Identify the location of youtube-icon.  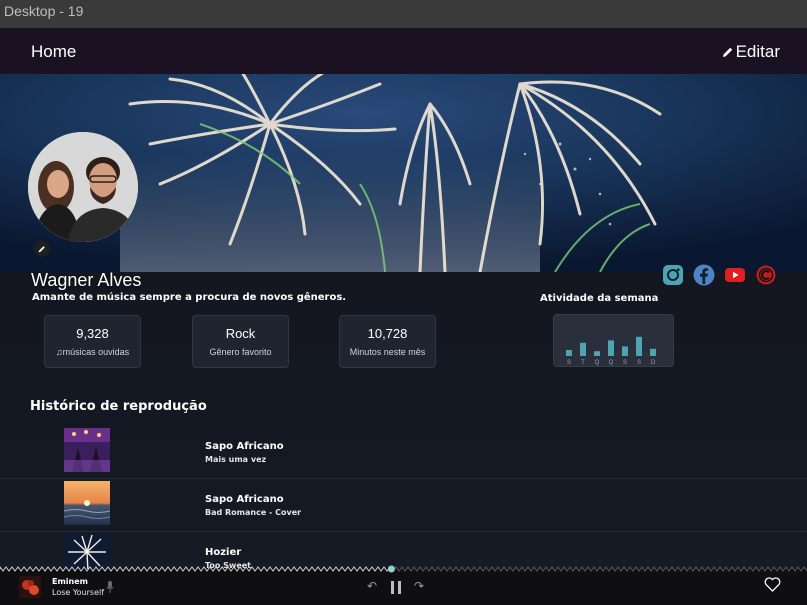
(735, 275).